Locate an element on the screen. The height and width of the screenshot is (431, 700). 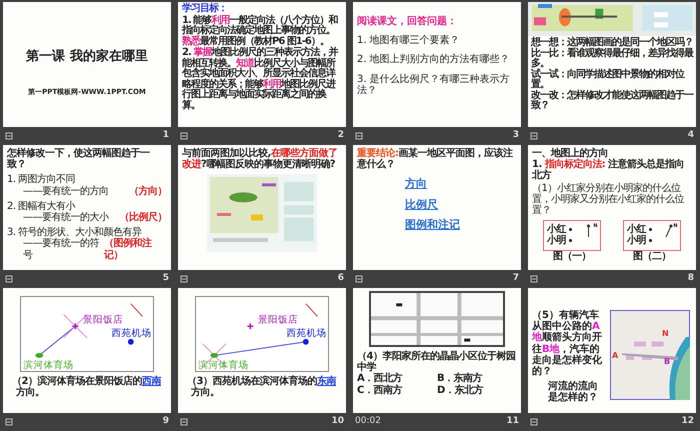
answer-text: （方向） is located at coordinates (148, 191).